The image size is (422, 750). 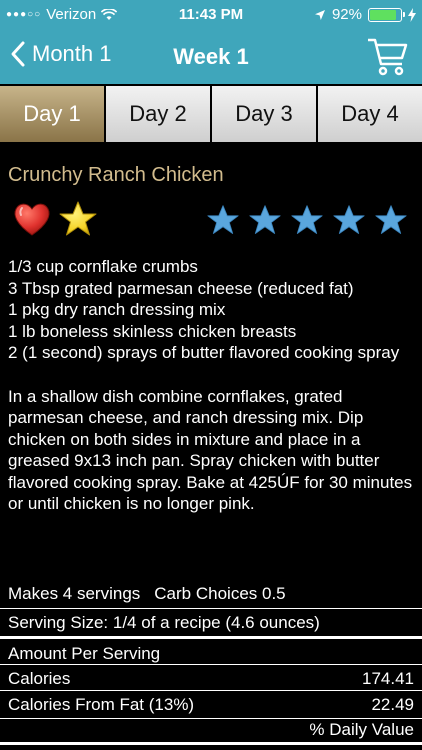 What do you see at coordinates (346, 14) in the screenshot?
I see `battery-percent: 92%` at bounding box center [346, 14].